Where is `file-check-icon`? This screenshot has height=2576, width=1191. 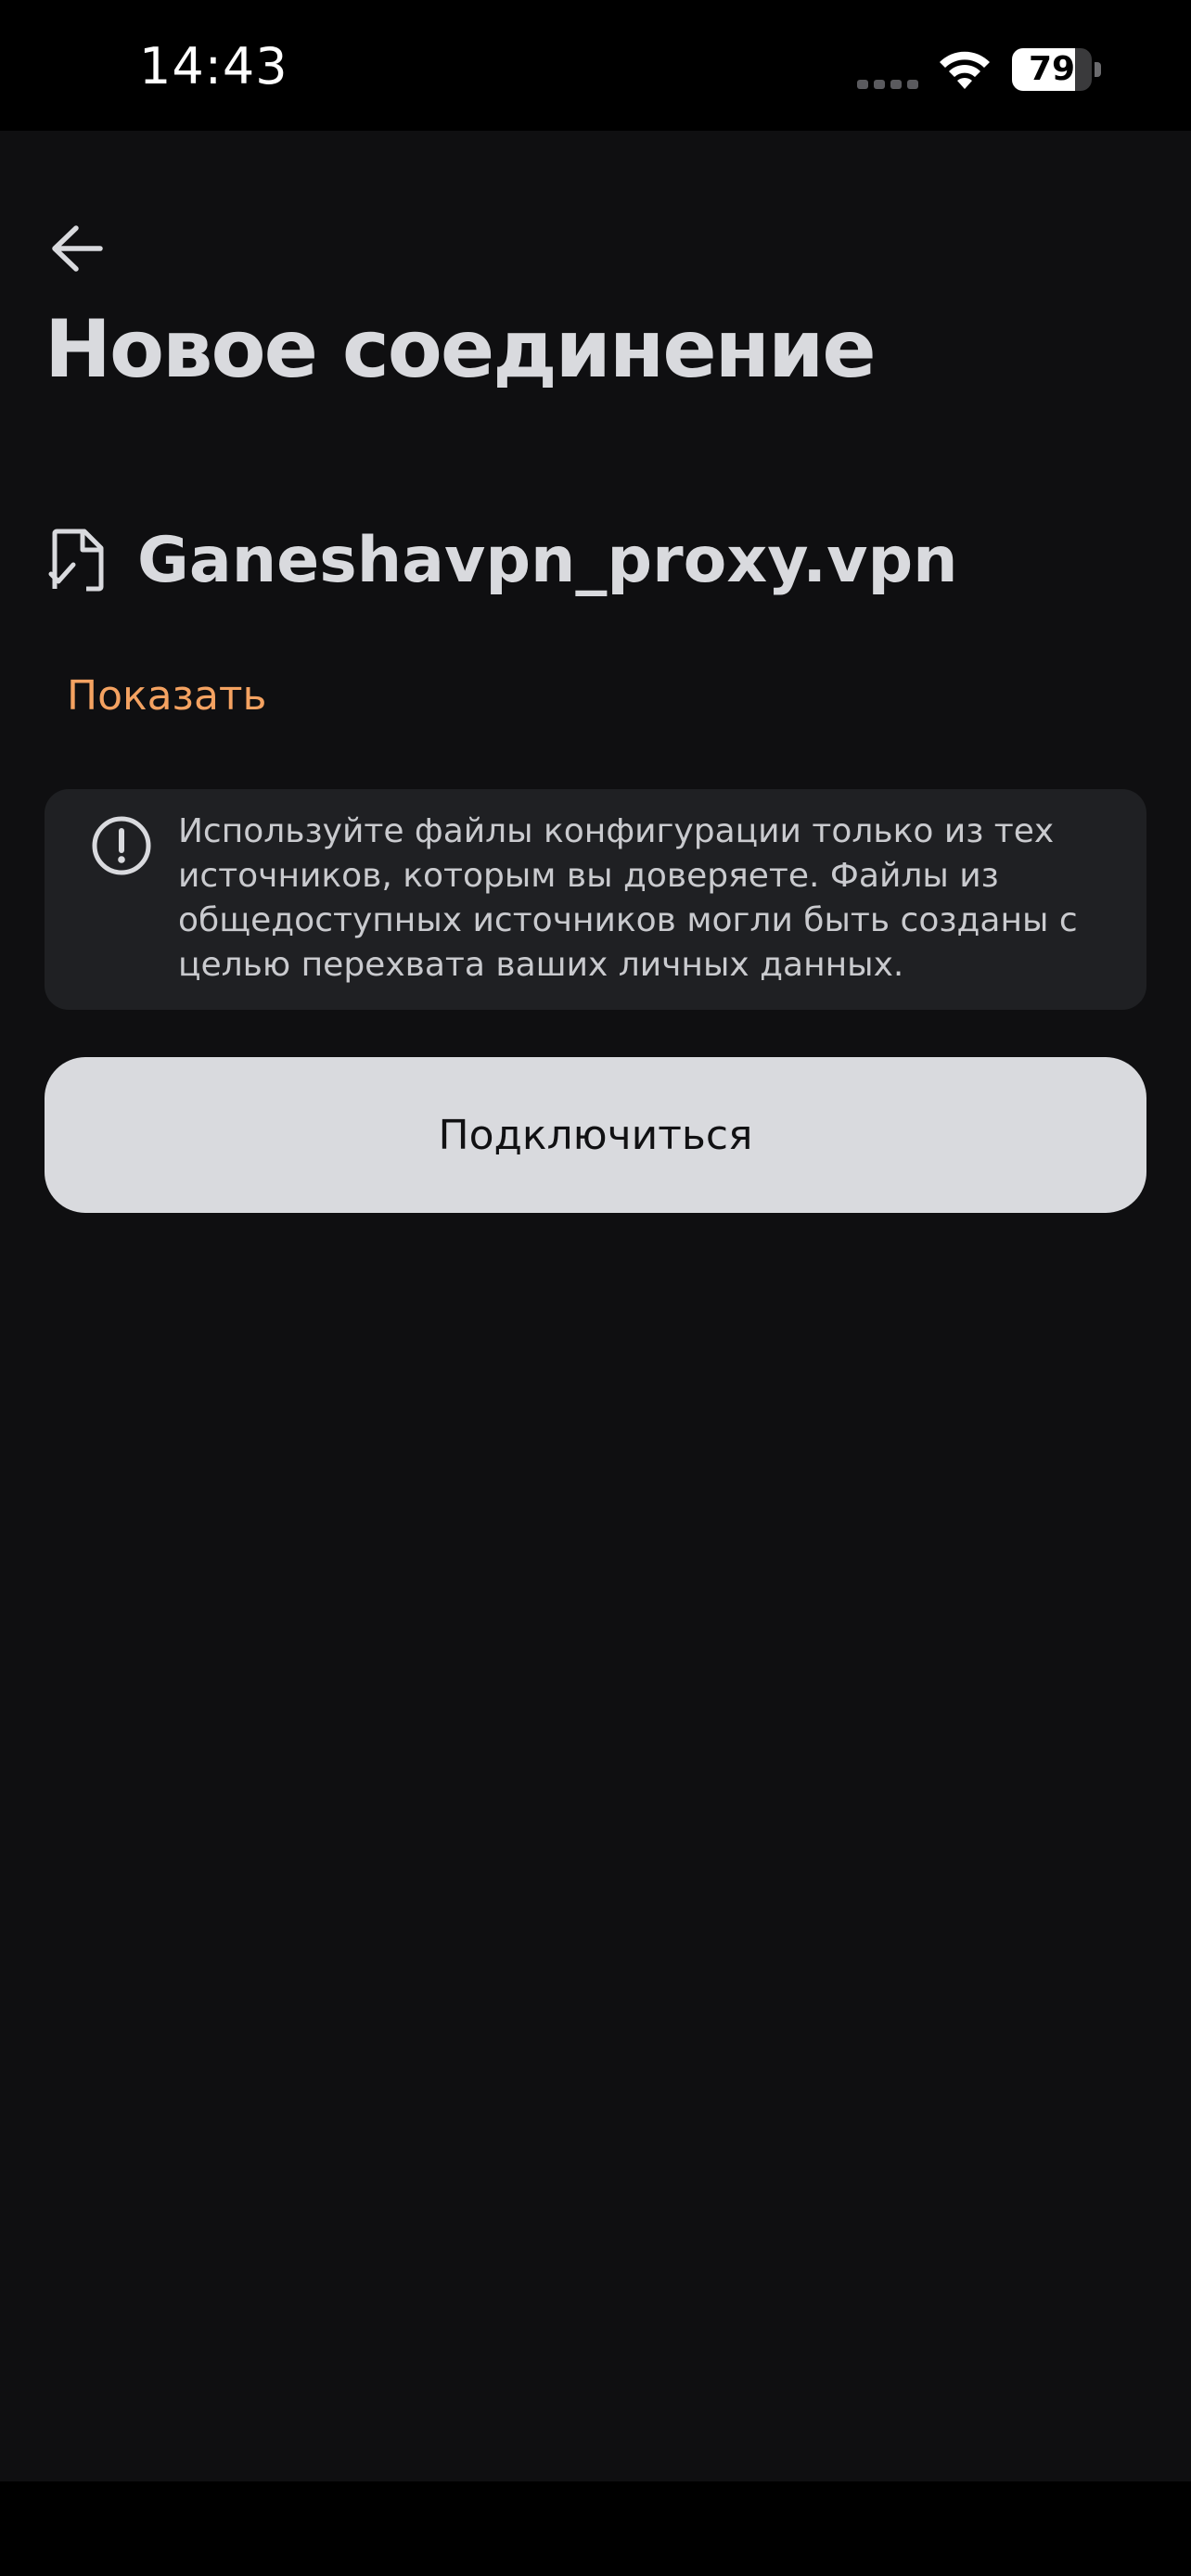
file-check-icon is located at coordinates (77, 560).